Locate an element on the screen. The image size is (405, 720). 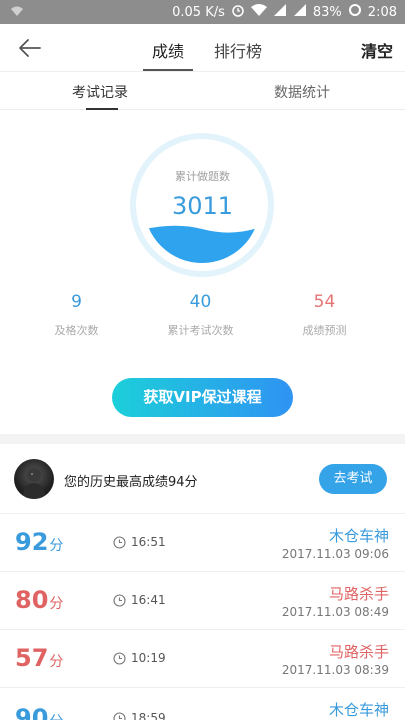
wifi-icon is located at coordinates (258, 12).